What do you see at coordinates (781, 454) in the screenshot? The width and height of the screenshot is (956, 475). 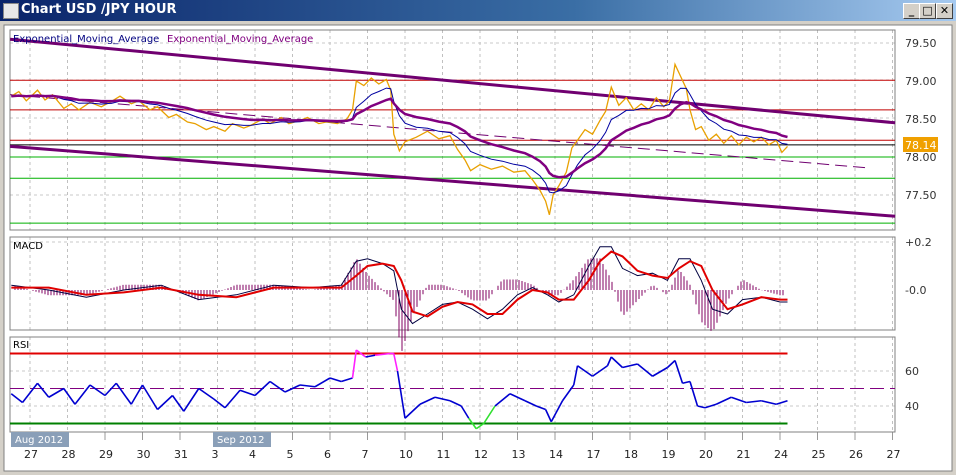 I see `date-label: 24` at bounding box center [781, 454].